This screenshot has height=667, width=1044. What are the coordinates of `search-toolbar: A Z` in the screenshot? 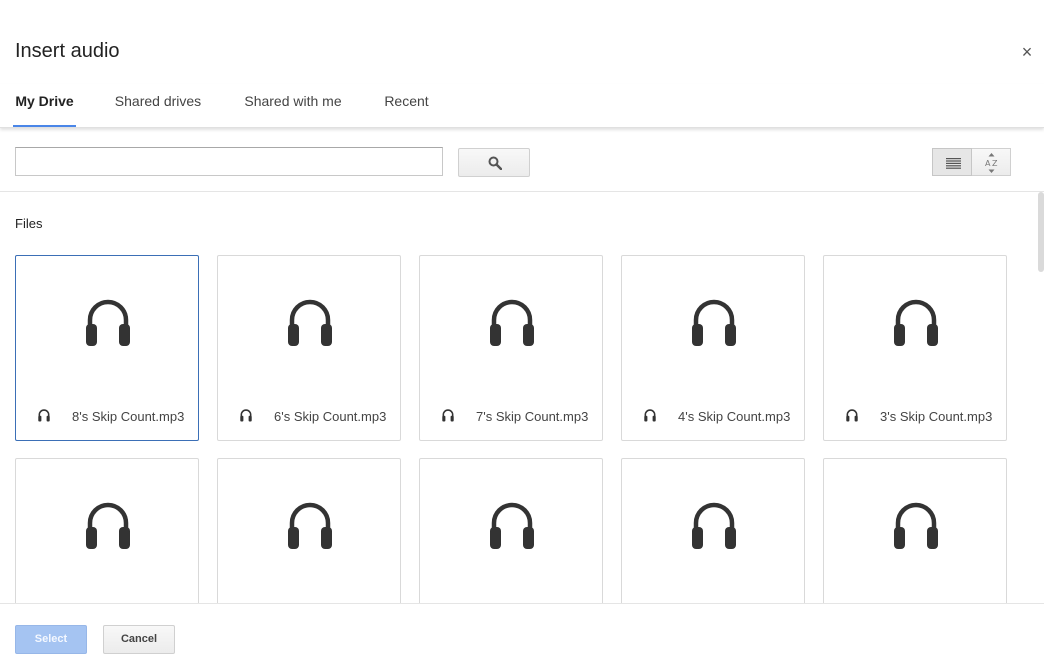 It's located at (522, 160).